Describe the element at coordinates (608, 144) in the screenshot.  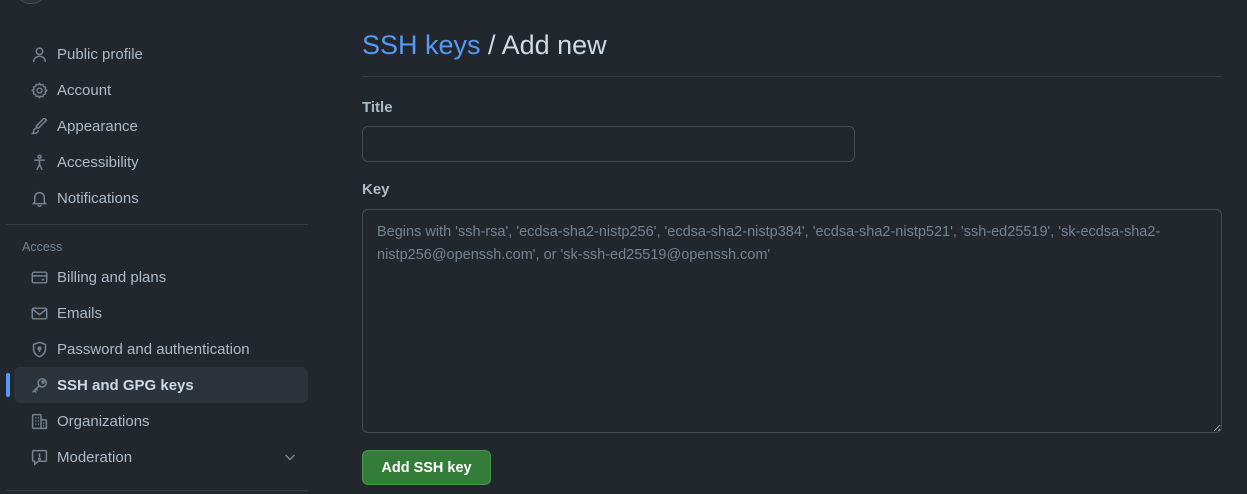
I see `title-input` at that location.